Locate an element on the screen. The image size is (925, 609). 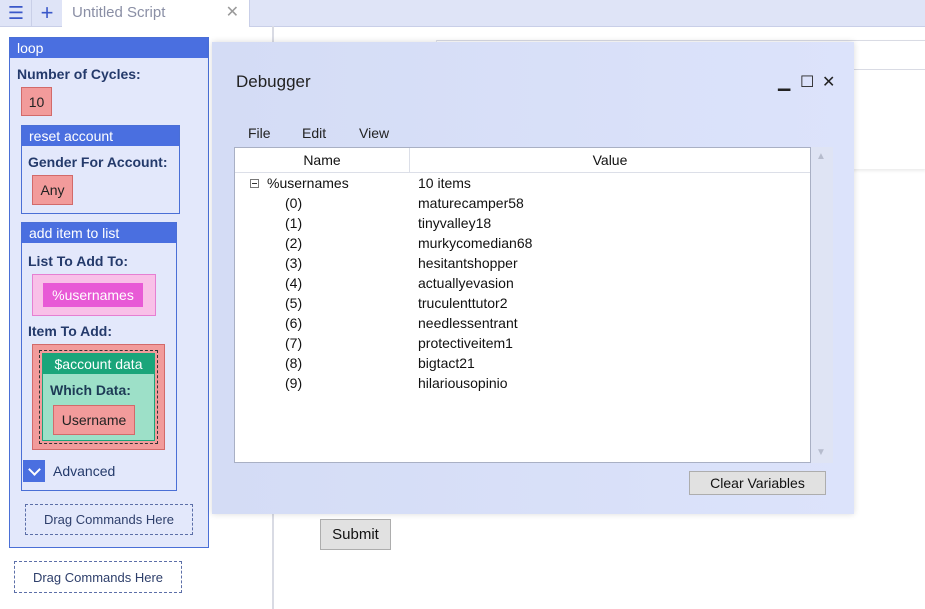
advanced-toggle is located at coordinates (34, 471).